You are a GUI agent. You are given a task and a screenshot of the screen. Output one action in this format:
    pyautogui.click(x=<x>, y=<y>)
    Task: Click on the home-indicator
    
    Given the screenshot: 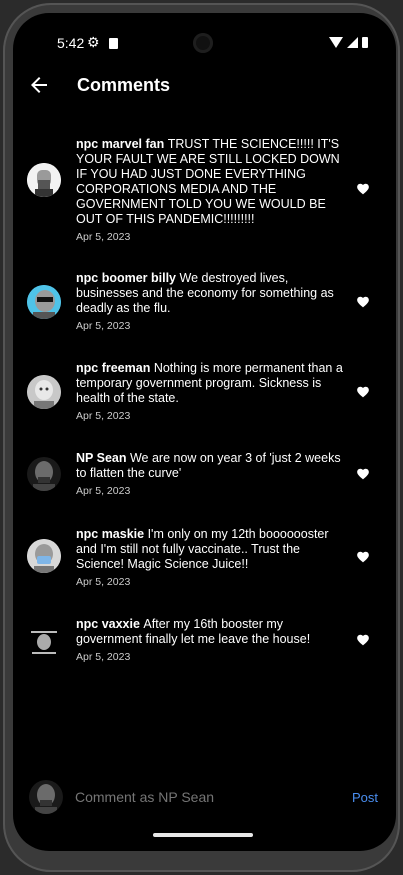 What is the action you would take?
    pyautogui.click(x=203, y=835)
    